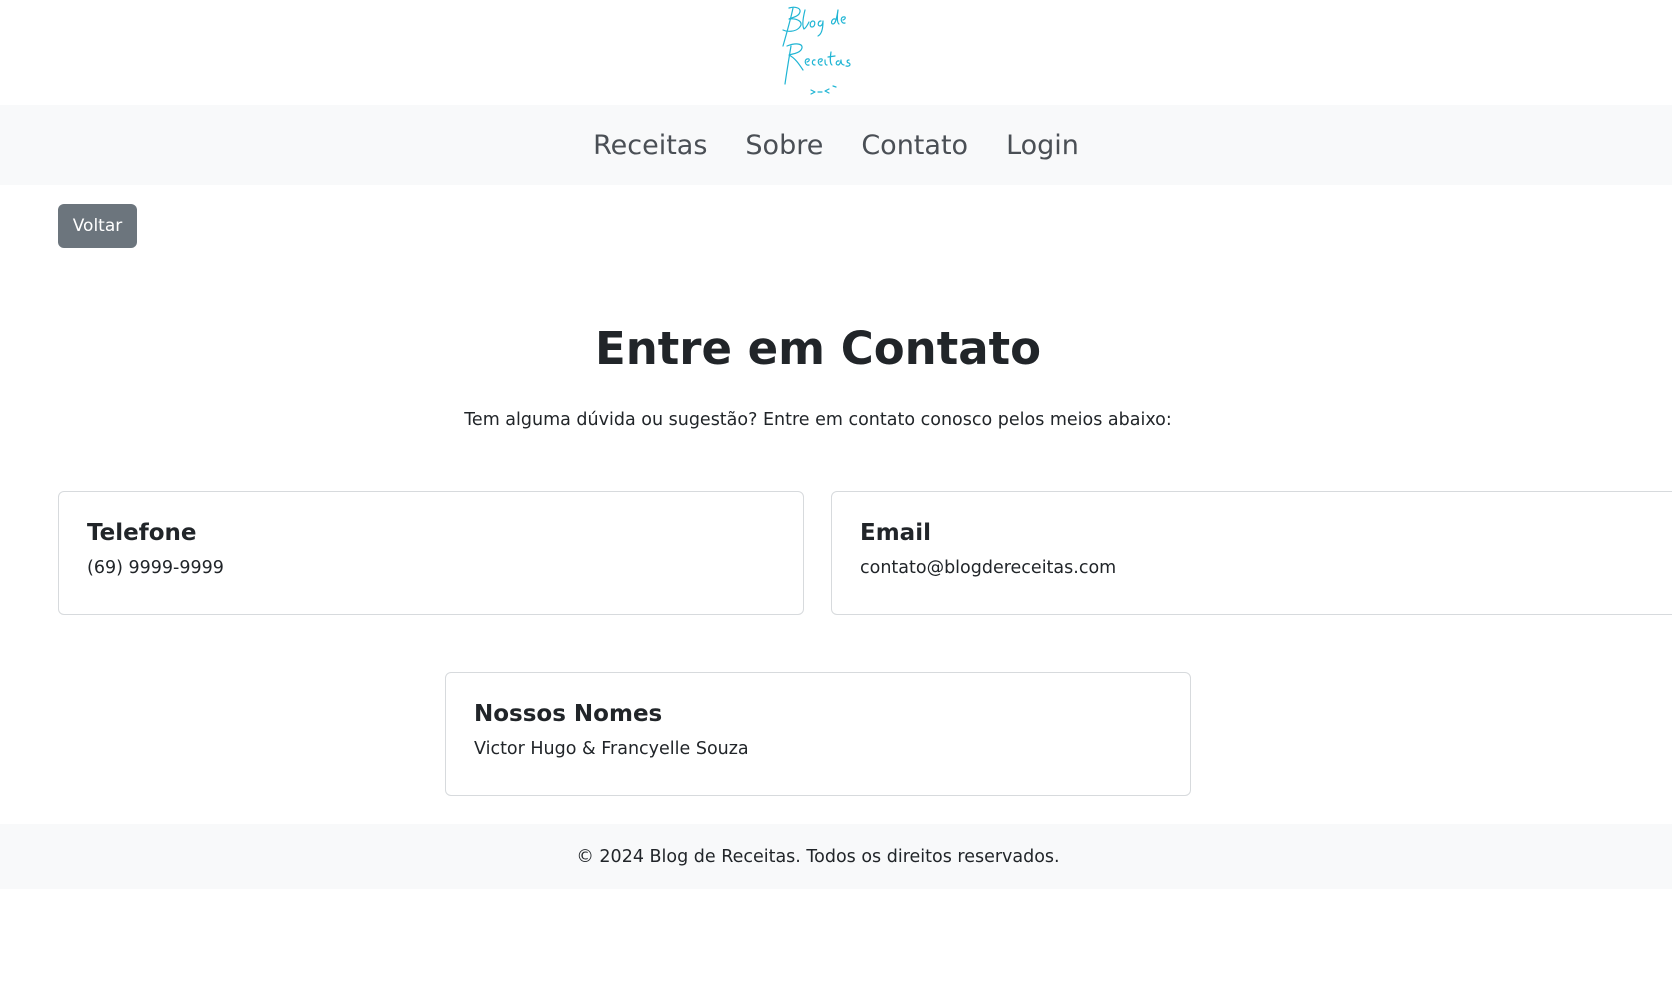  Describe the element at coordinates (914, 145) in the screenshot. I see `nav-link-contato: Contato` at that location.